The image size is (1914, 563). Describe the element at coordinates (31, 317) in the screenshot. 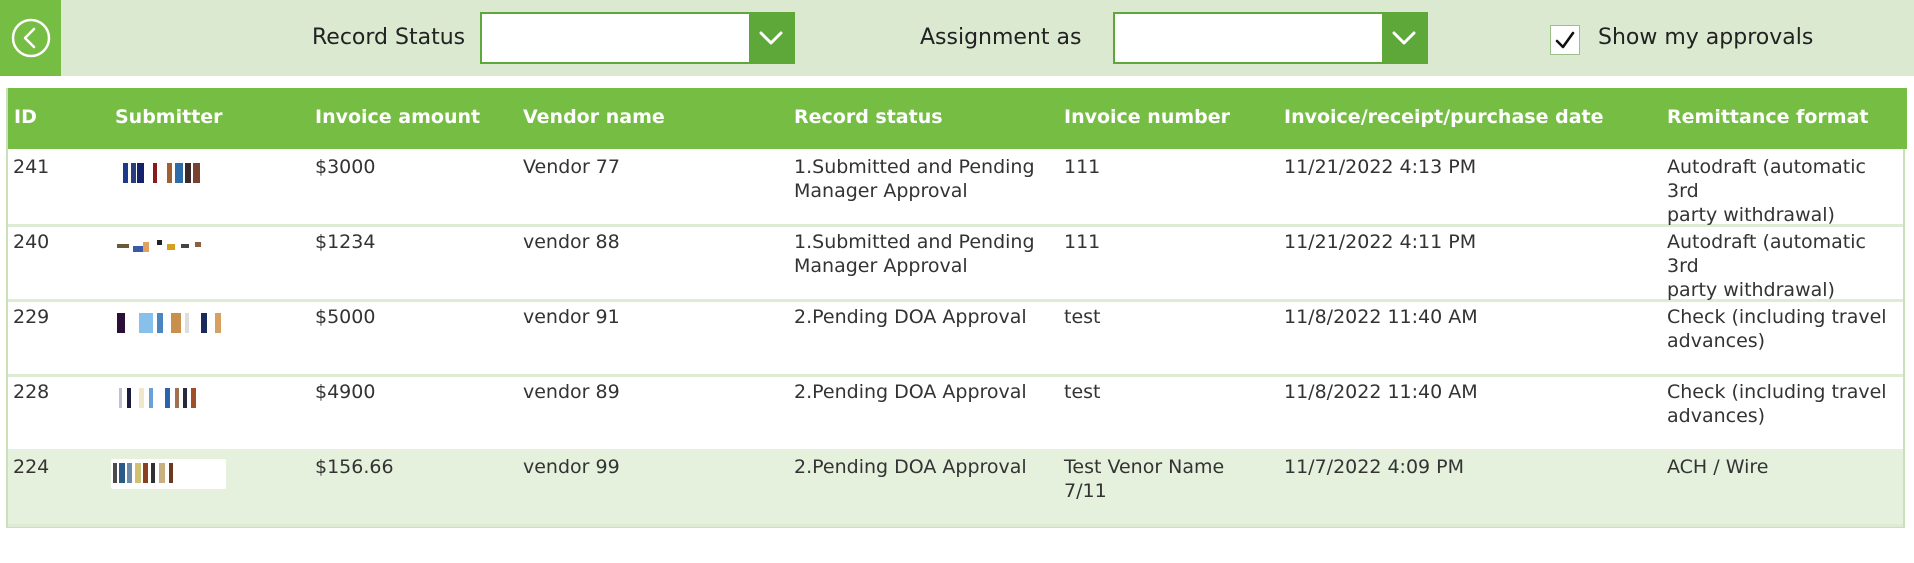

I see `cell-id: 229` at that location.